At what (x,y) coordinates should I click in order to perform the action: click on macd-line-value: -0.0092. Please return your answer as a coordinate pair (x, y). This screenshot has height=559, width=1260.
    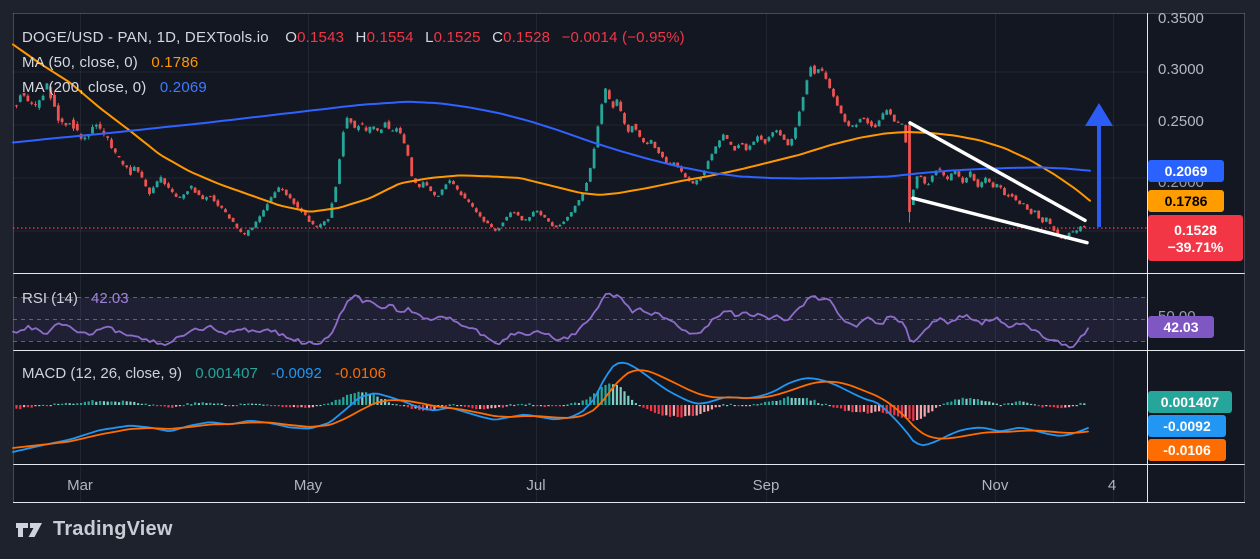
    Looking at the image, I should click on (296, 373).